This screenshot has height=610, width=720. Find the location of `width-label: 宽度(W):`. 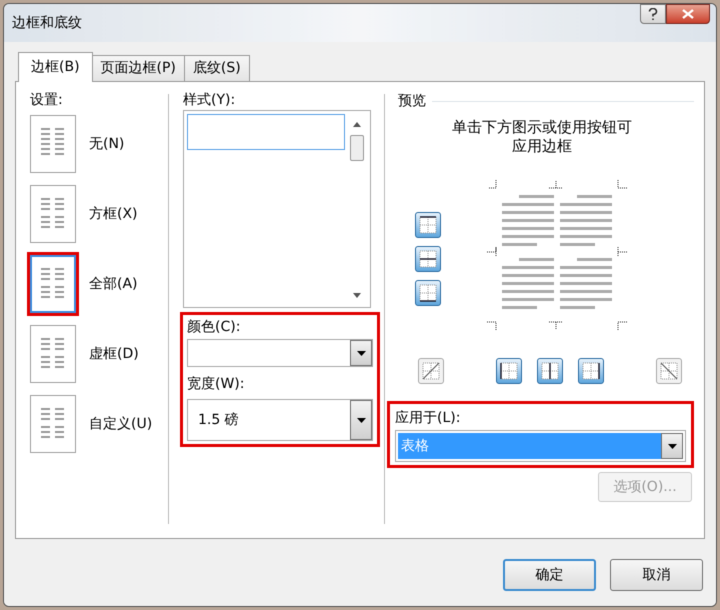

width-label: 宽度(W): is located at coordinates (216, 384).